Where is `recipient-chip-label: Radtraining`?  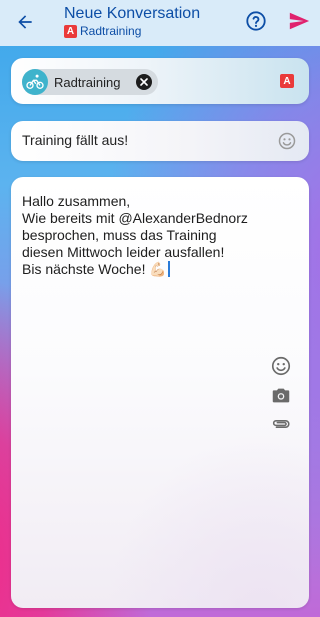 recipient-chip-label: Radtraining is located at coordinates (87, 82).